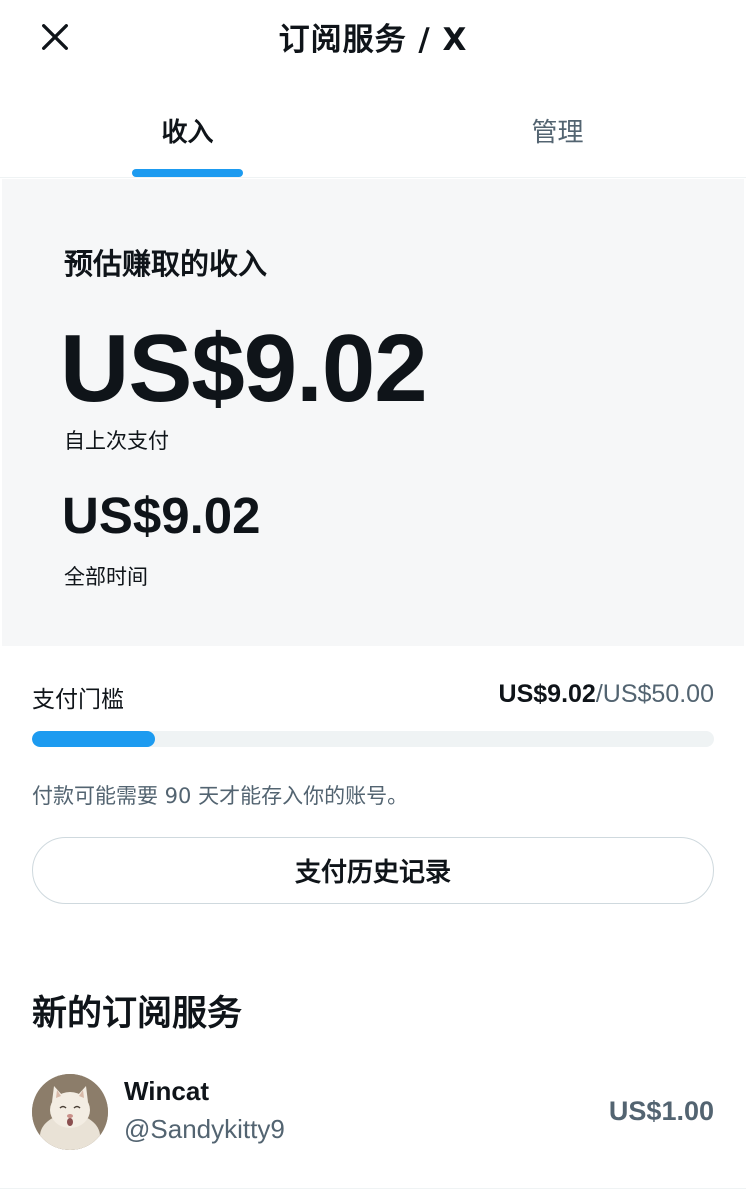 Image resolution: width=746 pixels, height=1200 pixels. What do you see at coordinates (373, 1114) in the screenshot?
I see `subscriber-row: Wincat @Sandykitty9 US$1.00` at bounding box center [373, 1114].